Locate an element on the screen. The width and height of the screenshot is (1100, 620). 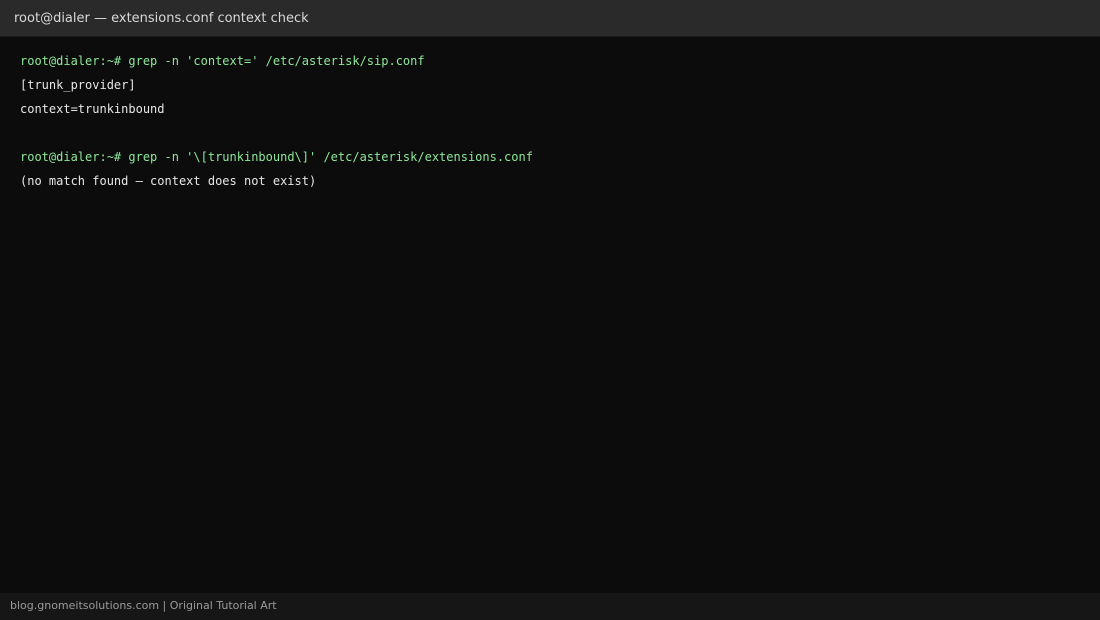
output-line: context=trunkinbound is located at coordinates (92, 109).